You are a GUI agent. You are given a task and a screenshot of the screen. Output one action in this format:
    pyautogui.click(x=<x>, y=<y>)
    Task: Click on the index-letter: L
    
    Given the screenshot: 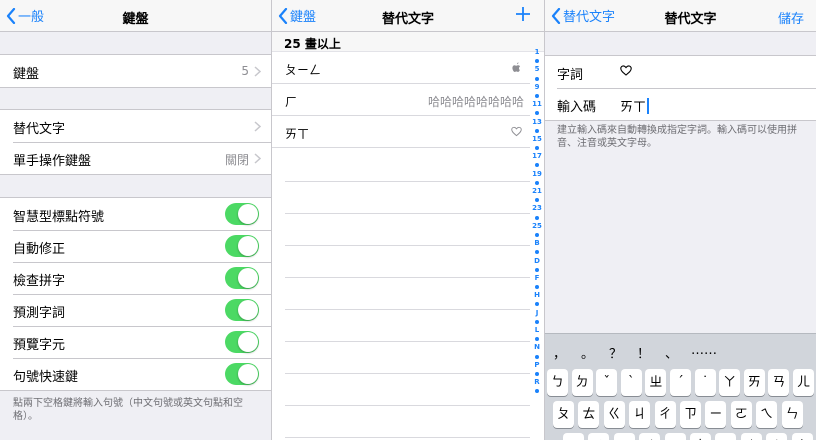 What is the action you would take?
    pyautogui.click(x=537, y=330)
    